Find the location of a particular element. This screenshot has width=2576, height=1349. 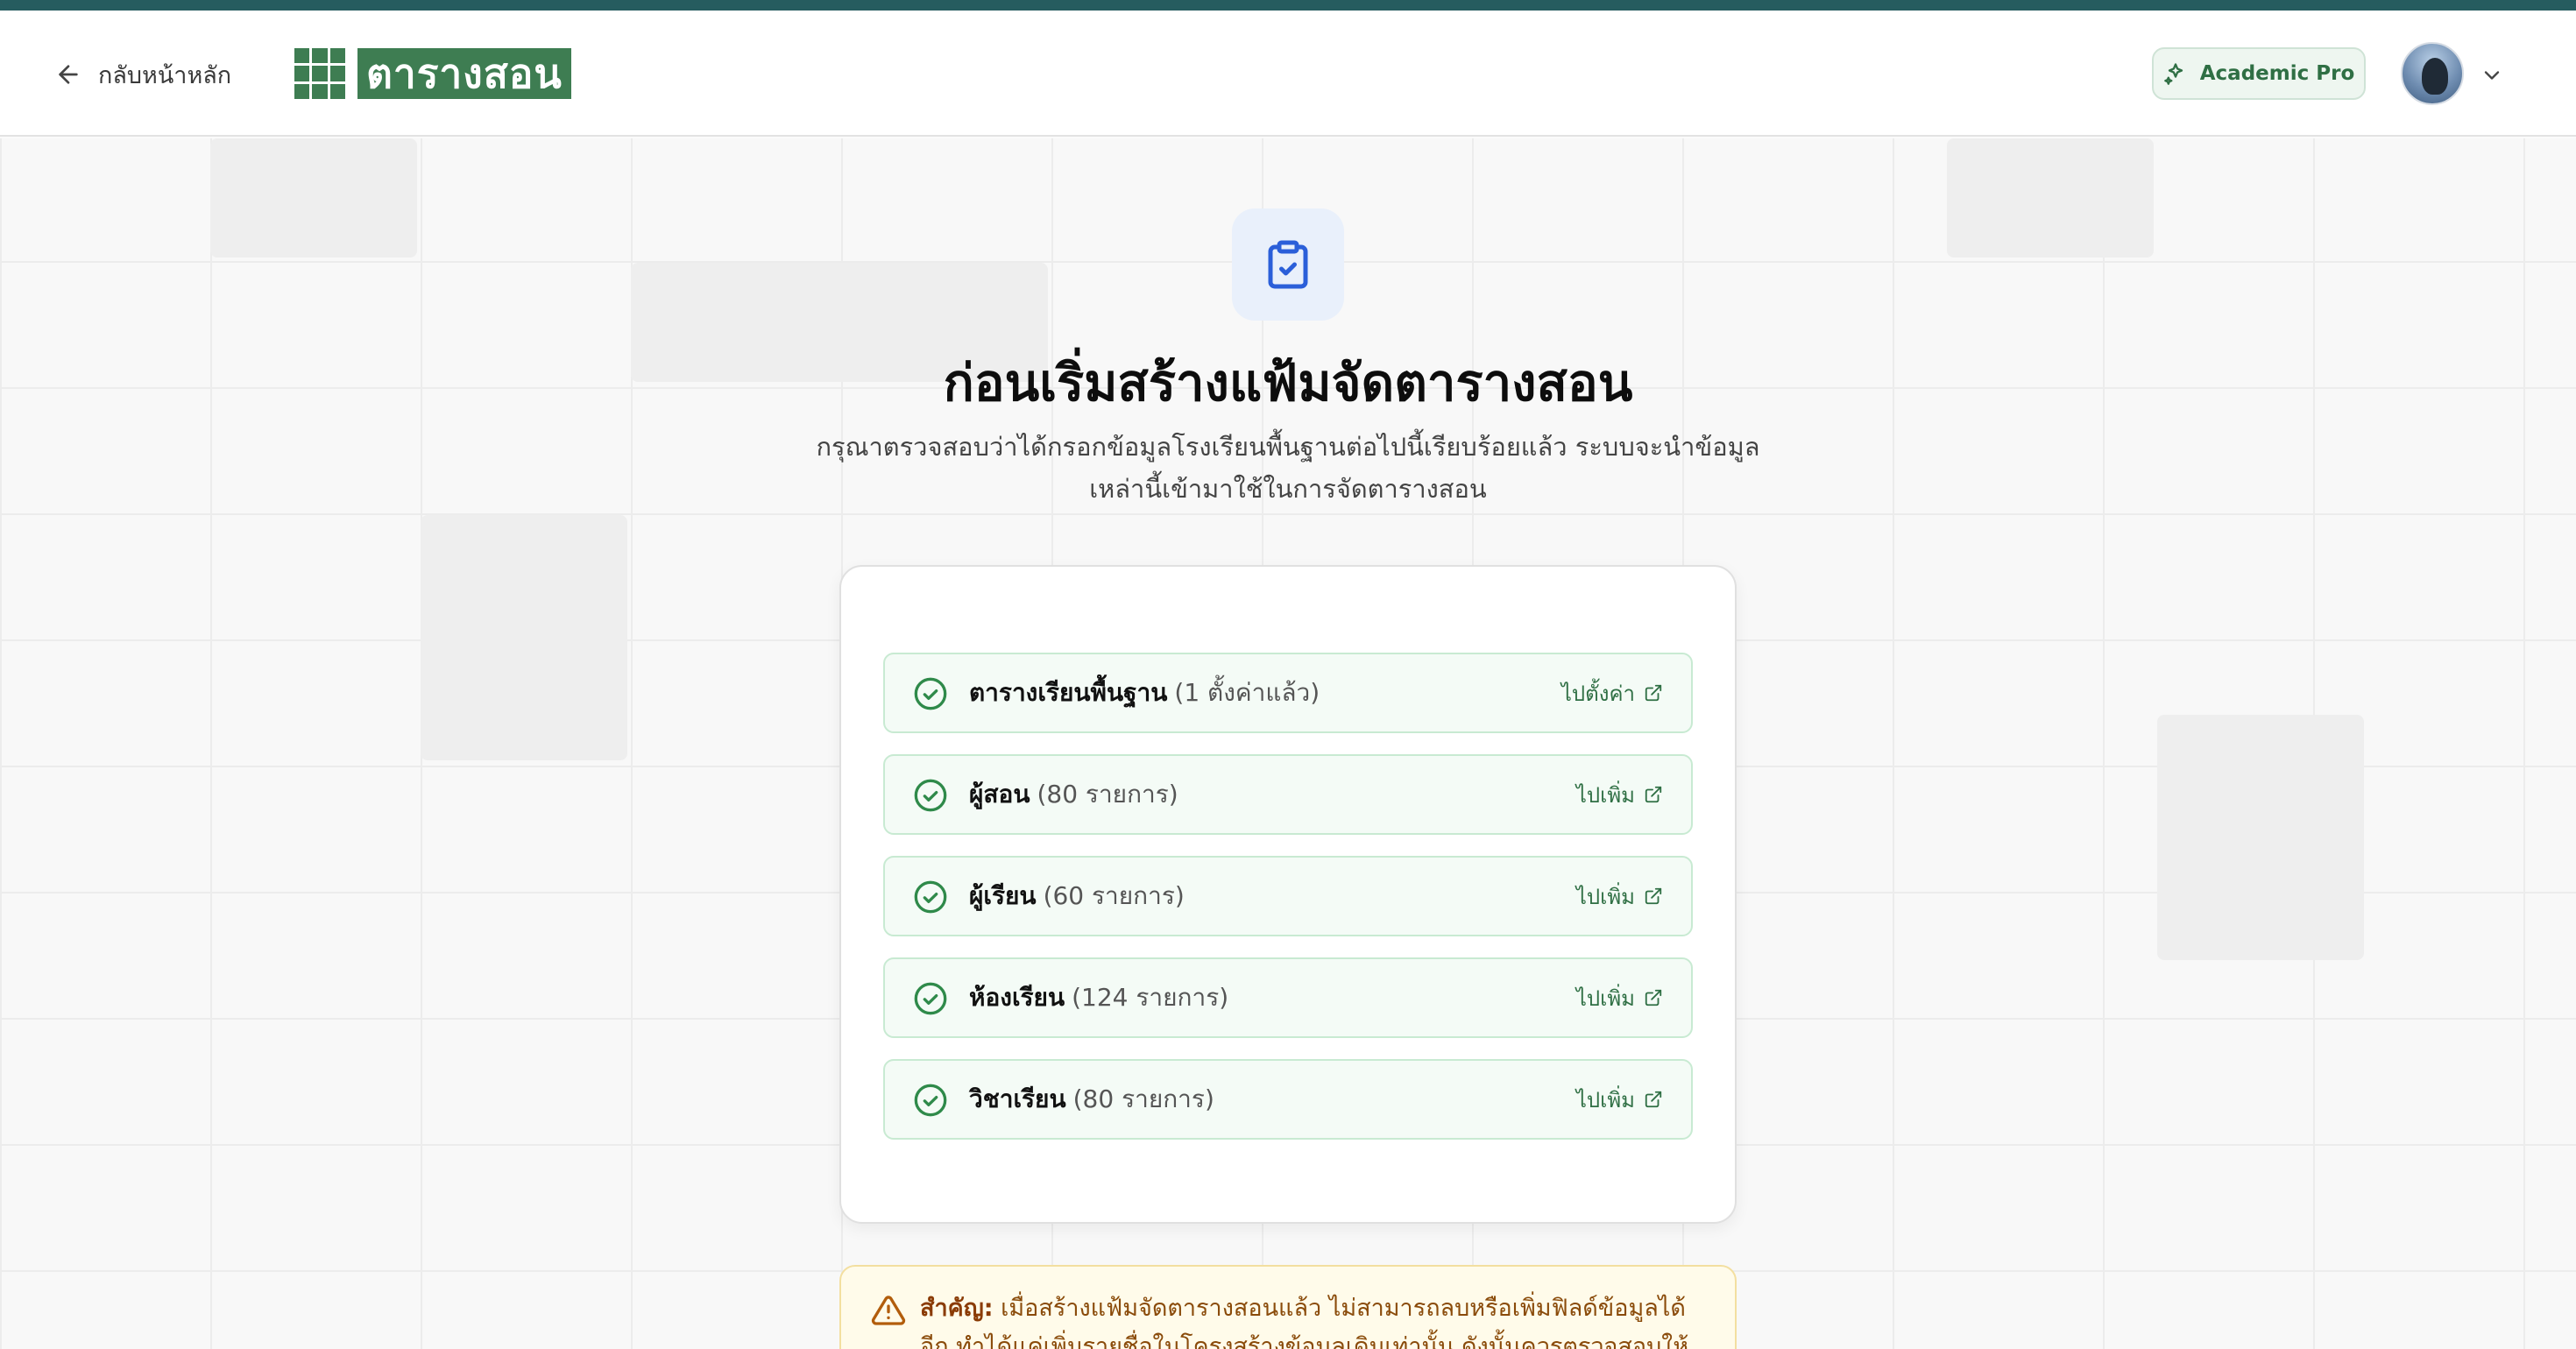

back-link-label: กลับหน้าหลัก is located at coordinates (165, 75).